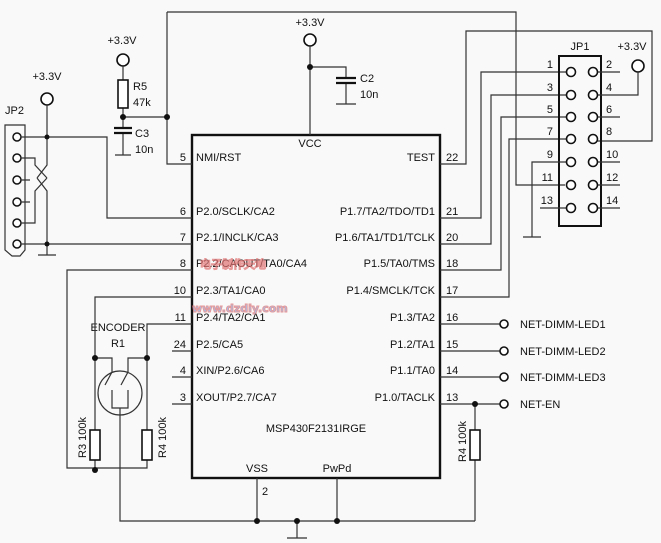 Image resolution: width=661 pixels, height=543 pixels. Describe the element at coordinates (235, 212) in the screenshot. I see `pin-name: P2.0/SCLK/CA2` at that location.